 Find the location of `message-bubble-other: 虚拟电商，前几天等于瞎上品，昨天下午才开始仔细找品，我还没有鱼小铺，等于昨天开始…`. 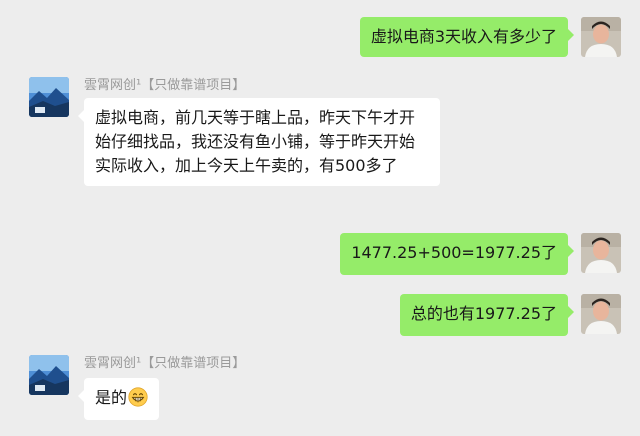

message-bubble-other: 虚拟电商，前几天等于瞎上品，昨天下午才开始仔细找品，我还没有鱼小铺，等于昨天开始… is located at coordinates (259, 142).